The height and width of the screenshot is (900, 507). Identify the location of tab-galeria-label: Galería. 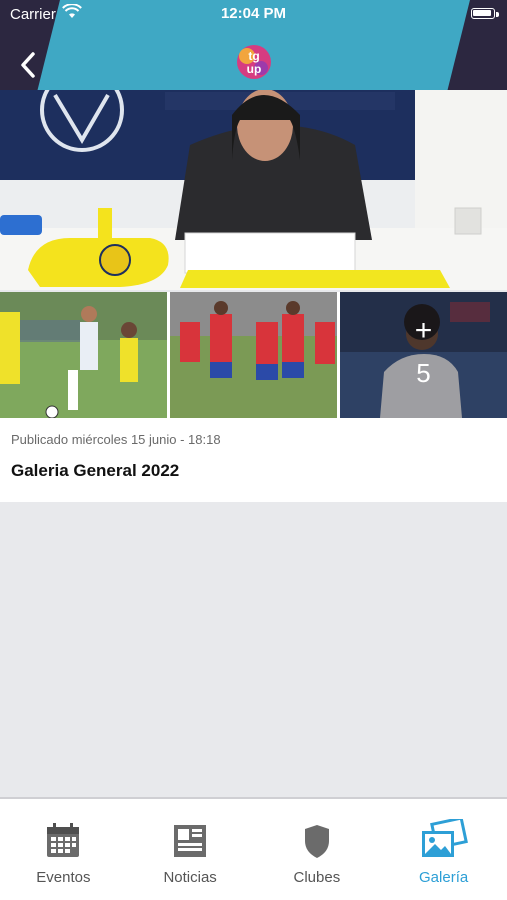
(444, 877).